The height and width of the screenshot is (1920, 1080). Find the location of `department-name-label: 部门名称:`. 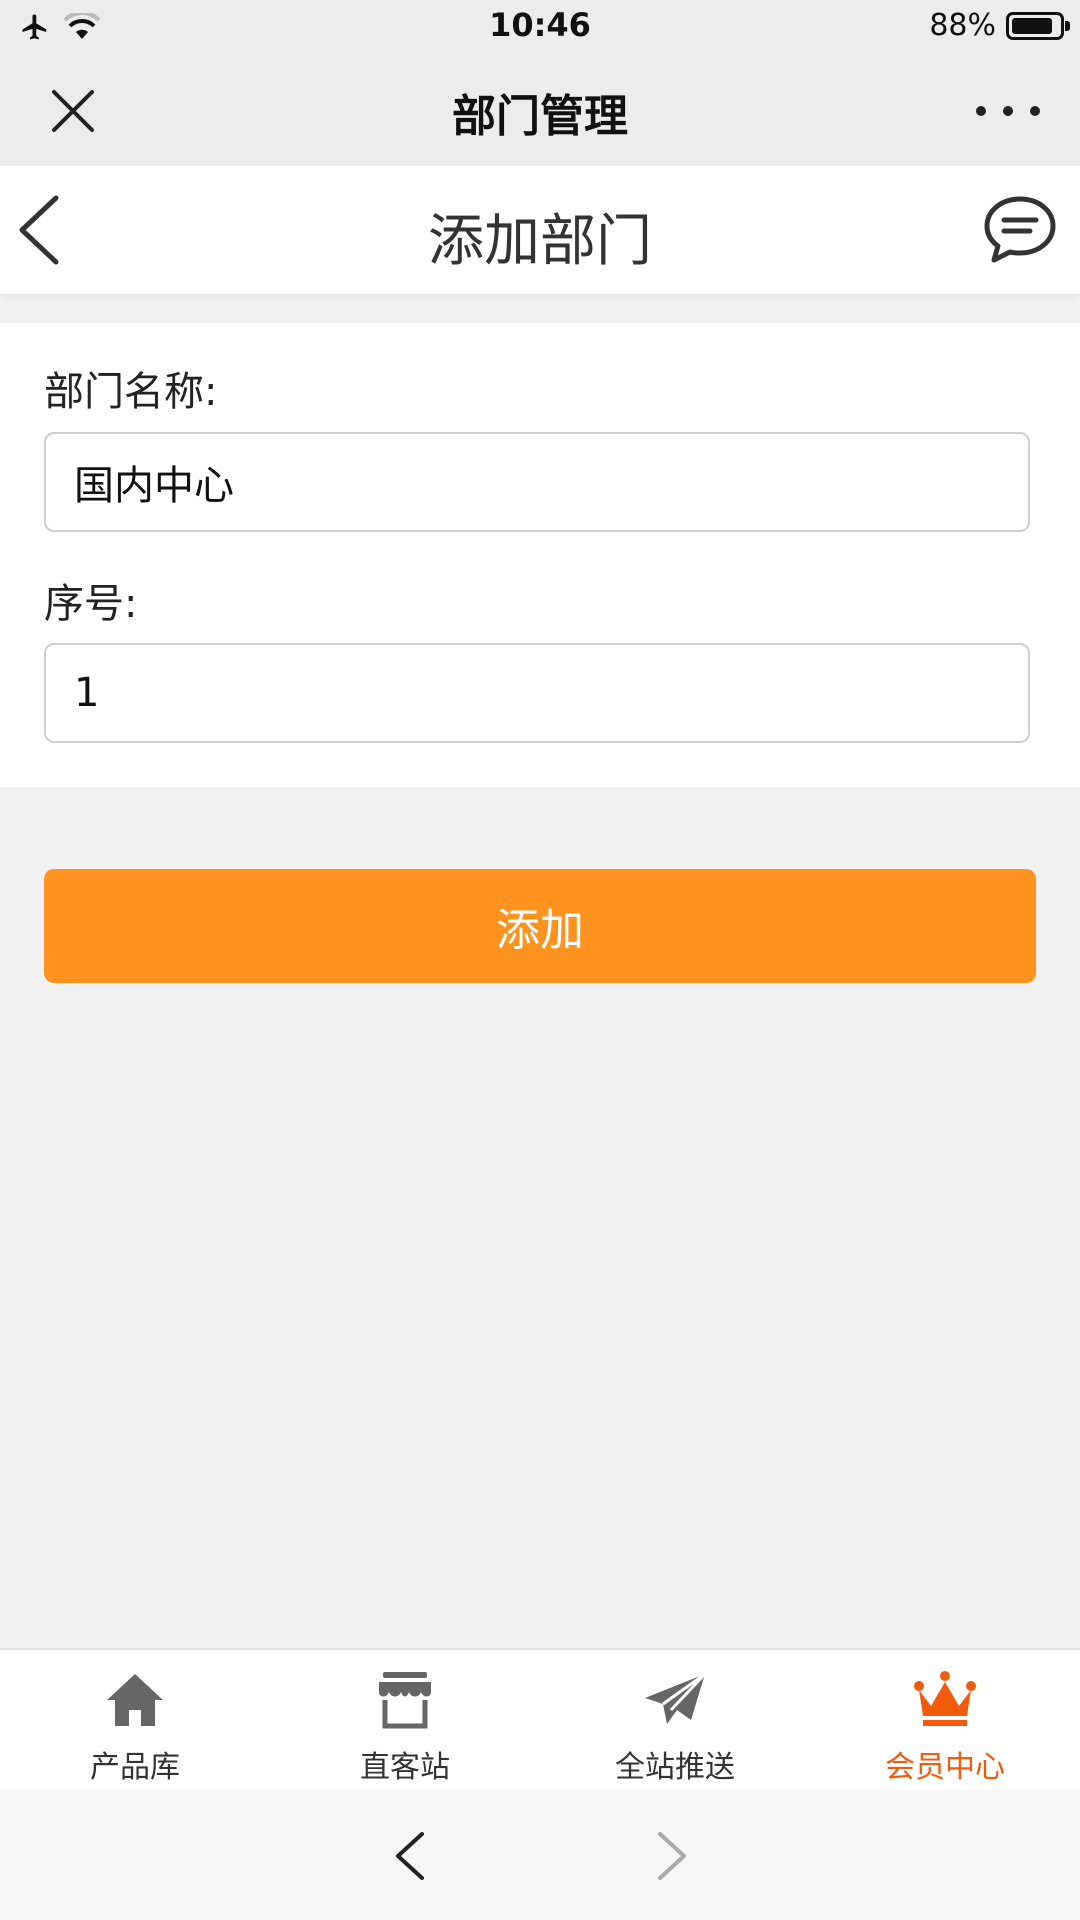

department-name-label: 部门名称: is located at coordinates (131, 392).